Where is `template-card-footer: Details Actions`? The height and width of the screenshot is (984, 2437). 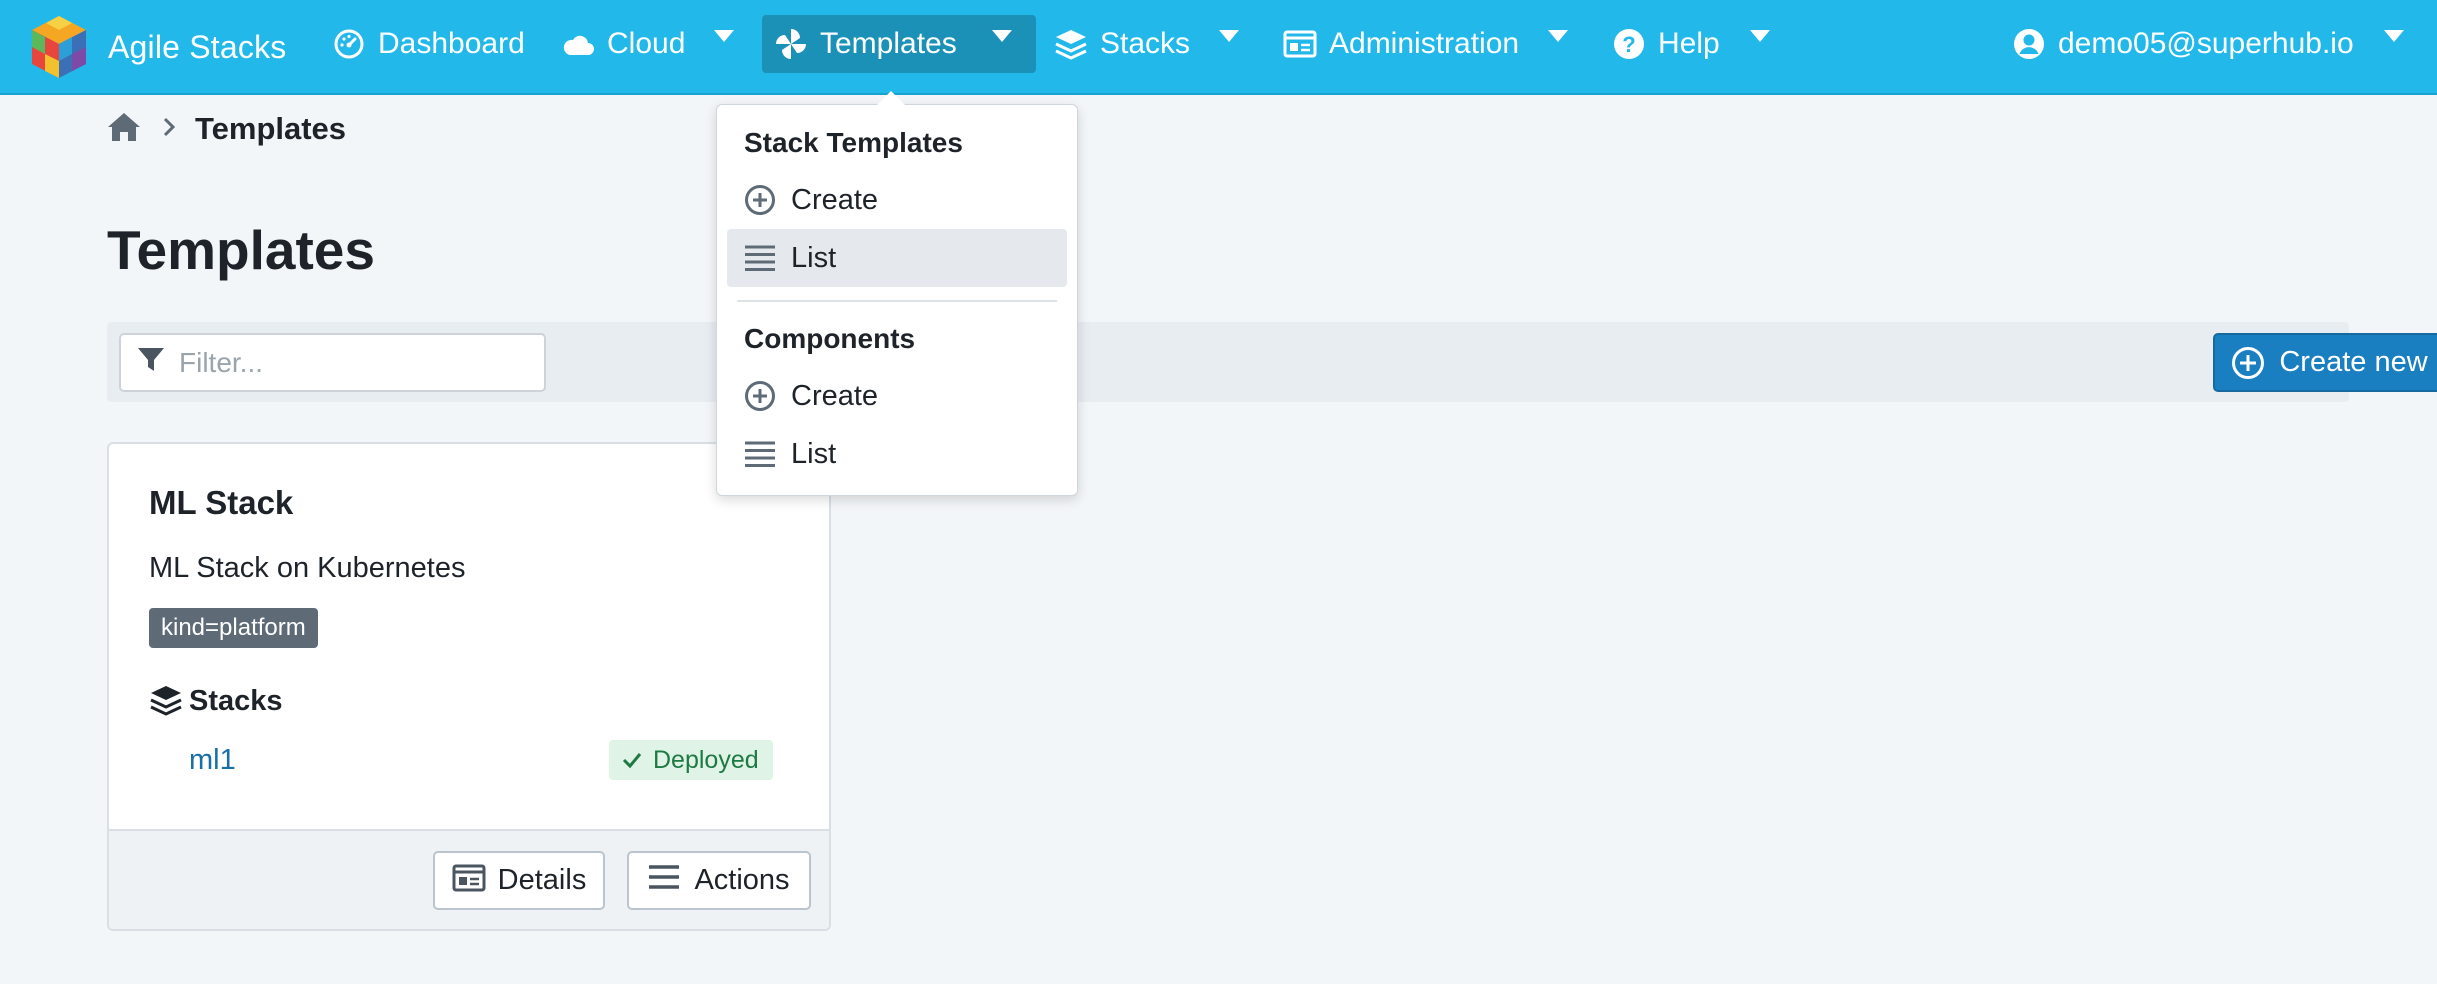
template-card-footer: Details Actions is located at coordinates (469, 879).